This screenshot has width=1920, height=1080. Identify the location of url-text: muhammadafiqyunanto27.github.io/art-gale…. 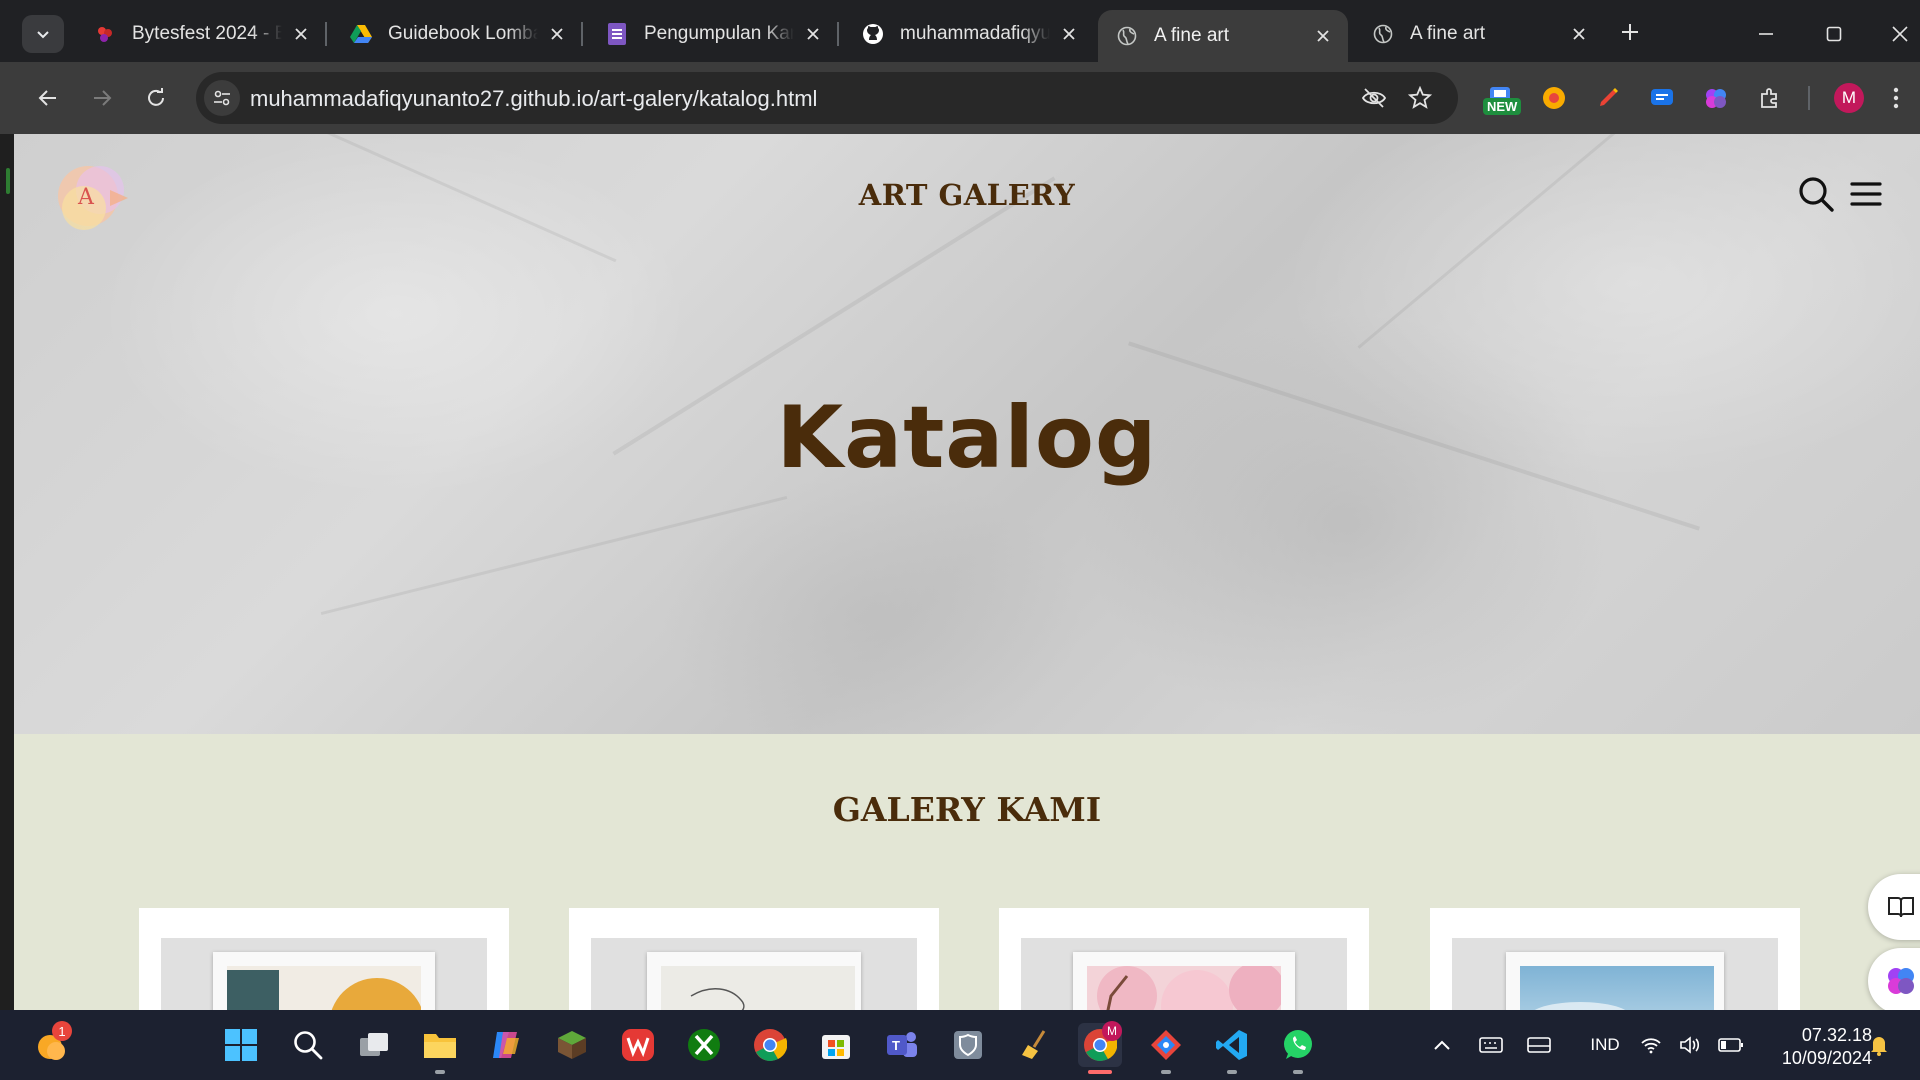
(533, 99).